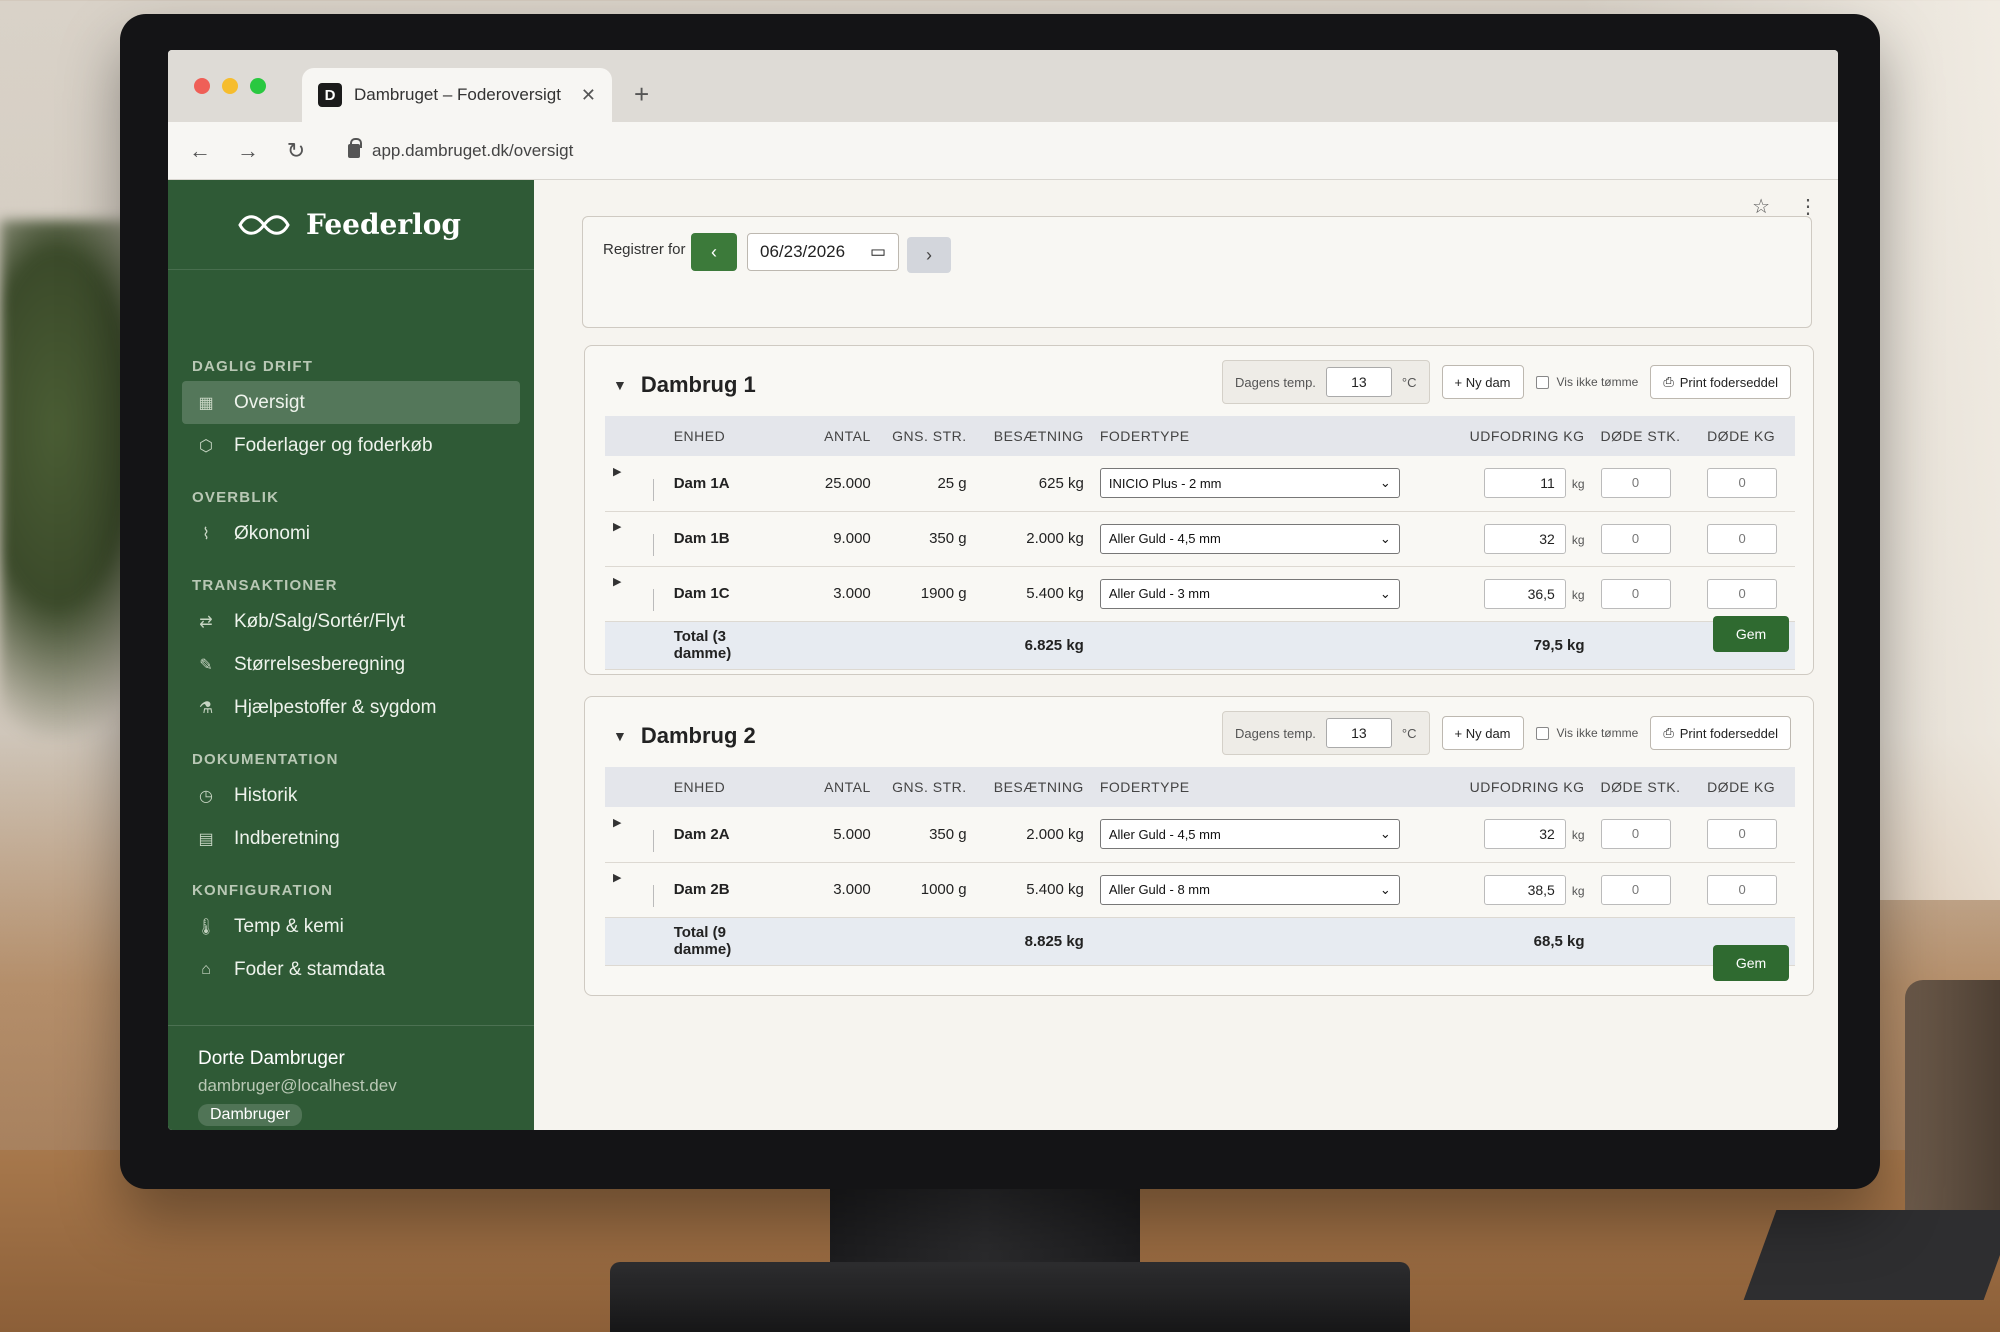 This screenshot has width=2000, height=1332. I want to click on clock-icon: ◷, so click(206, 796).